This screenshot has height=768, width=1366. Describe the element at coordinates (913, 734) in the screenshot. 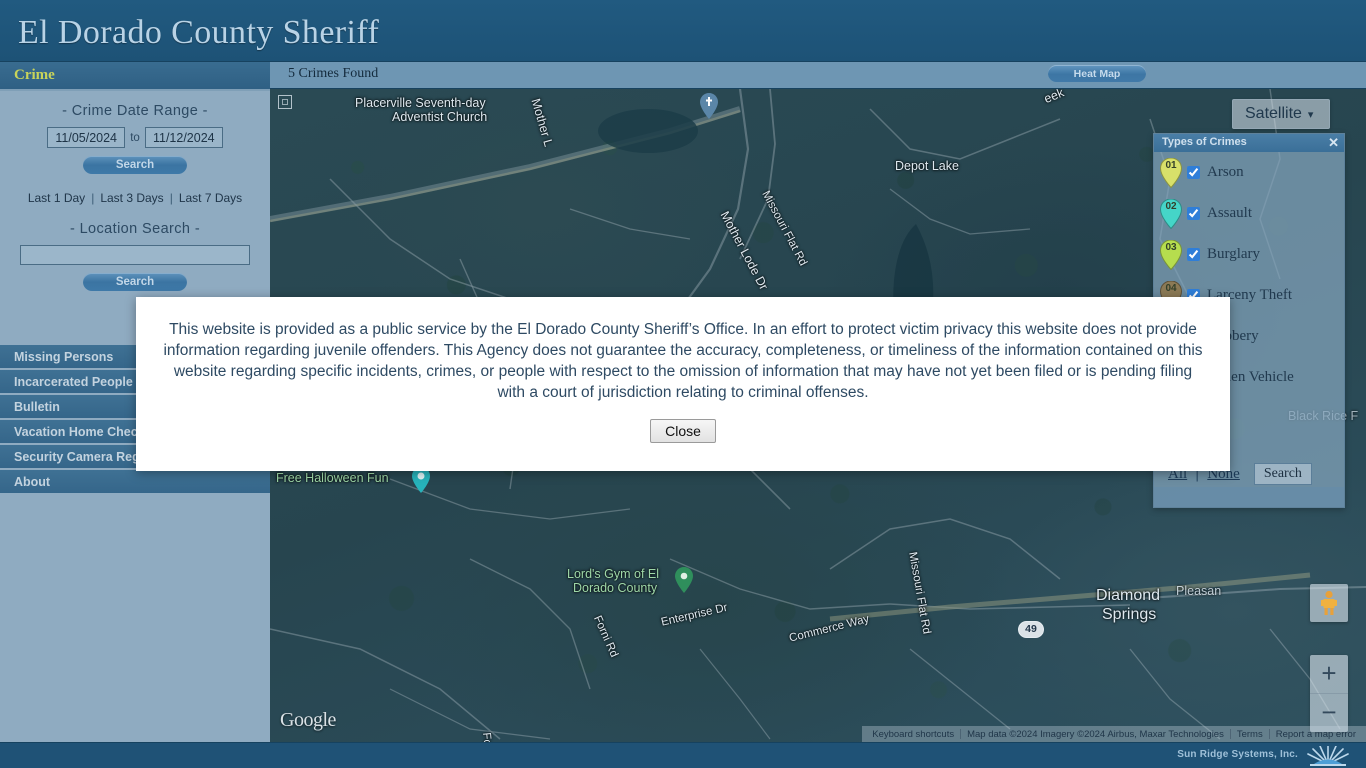

I see `keyboard-shortcuts-link: Keyboard shortcuts` at that location.